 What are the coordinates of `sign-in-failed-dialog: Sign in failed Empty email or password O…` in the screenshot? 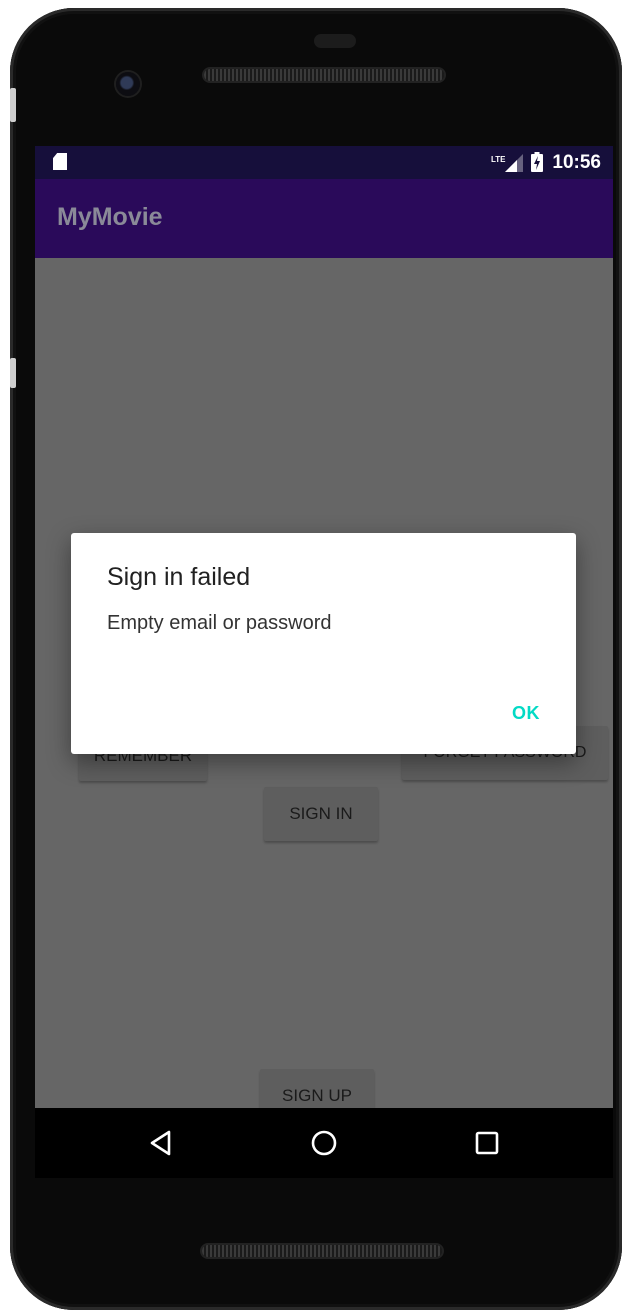 It's located at (323, 643).